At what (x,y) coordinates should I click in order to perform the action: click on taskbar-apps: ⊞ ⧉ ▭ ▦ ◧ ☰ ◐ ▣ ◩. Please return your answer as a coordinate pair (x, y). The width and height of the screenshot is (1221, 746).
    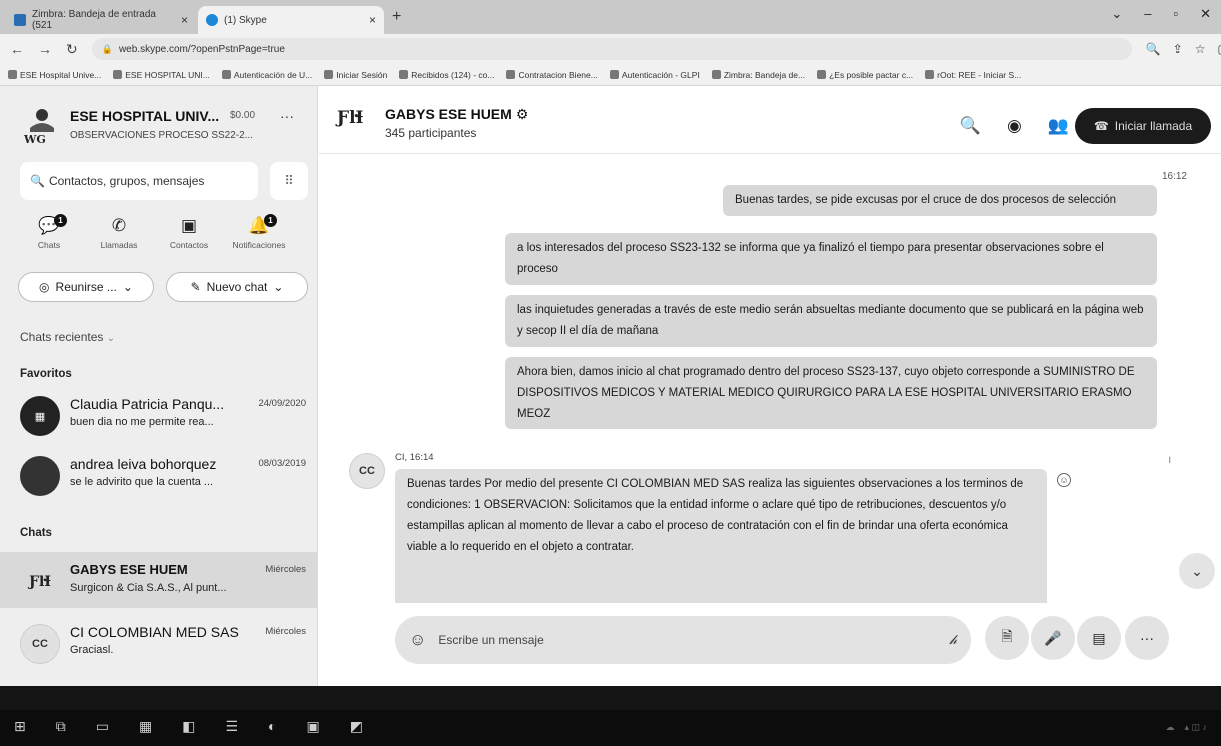
    Looking at the image, I should click on (188, 726).